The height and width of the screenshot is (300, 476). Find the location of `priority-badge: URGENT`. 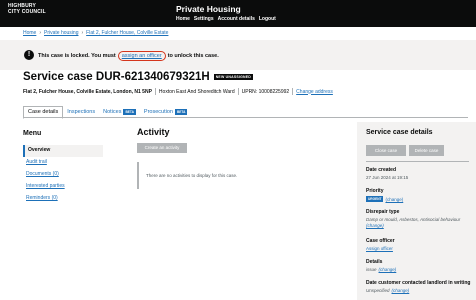

priority-badge: URGENT is located at coordinates (375, 199).